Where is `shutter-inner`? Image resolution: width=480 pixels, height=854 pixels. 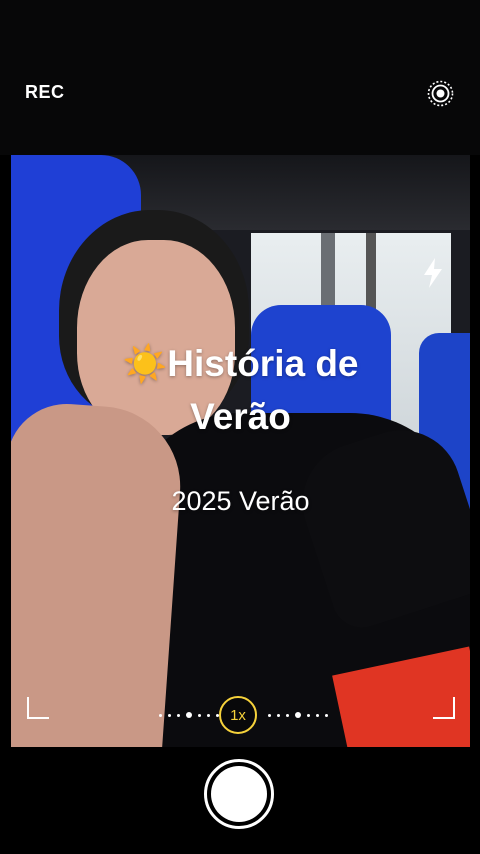 shutter-inner is located at coordinates (239, 794).